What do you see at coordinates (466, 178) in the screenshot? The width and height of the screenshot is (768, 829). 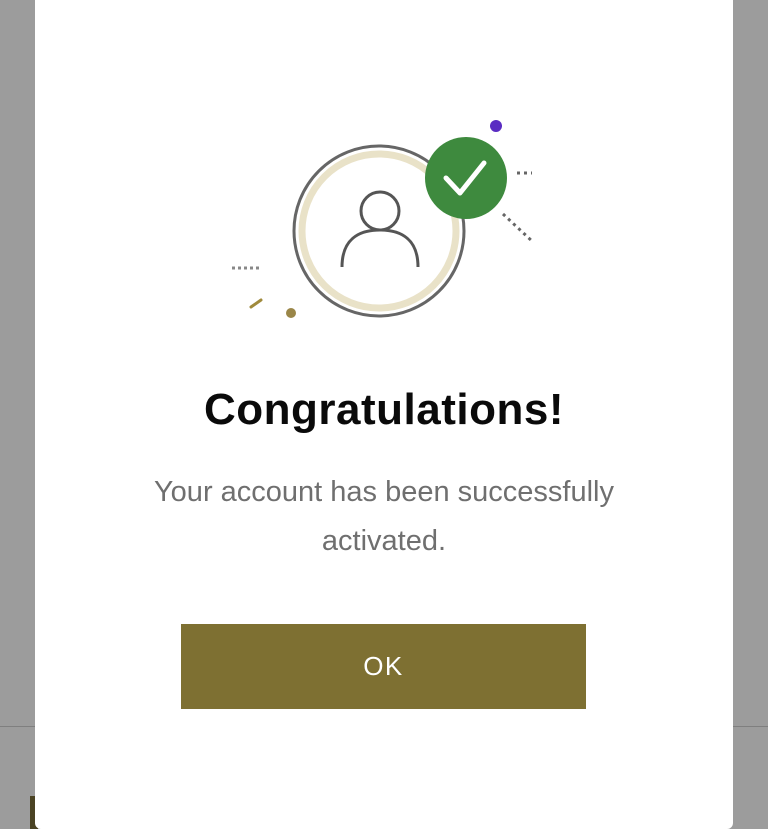 I see `check-badge-icon` at bounding box center [466, 178].